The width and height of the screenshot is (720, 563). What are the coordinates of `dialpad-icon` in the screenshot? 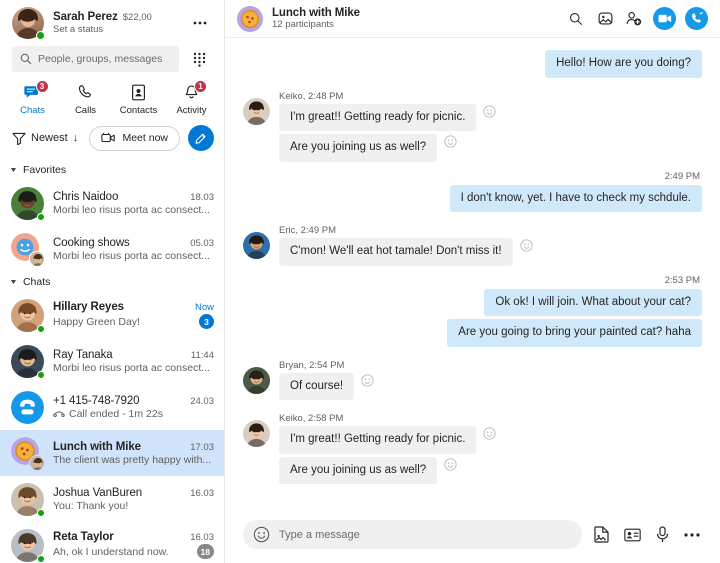 It's located at (199, 59).